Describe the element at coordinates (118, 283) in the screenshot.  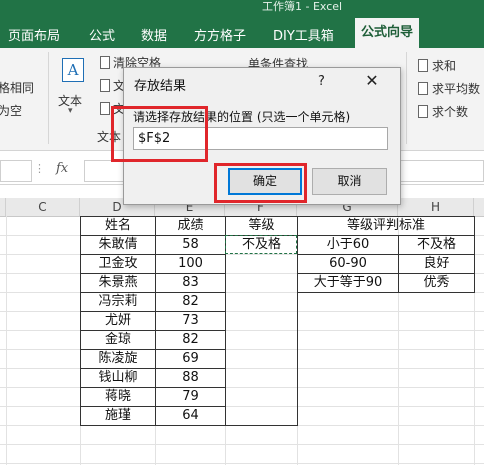
I see `cell-name: 朱景燕` at that location.